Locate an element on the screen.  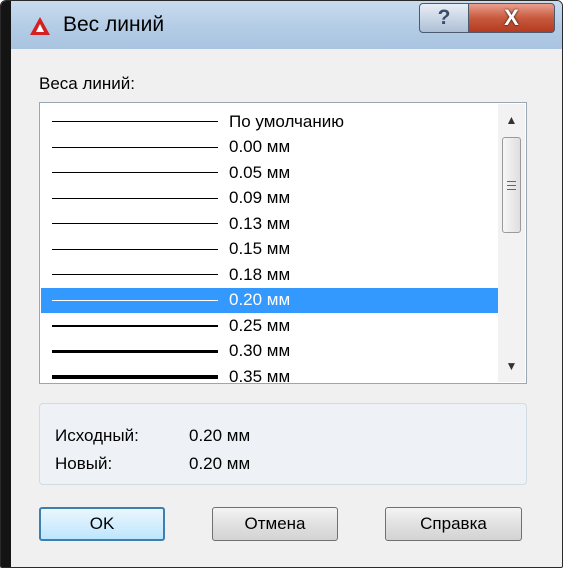
list-item-label: 0.09 мм is located at coordinates (260, 198).